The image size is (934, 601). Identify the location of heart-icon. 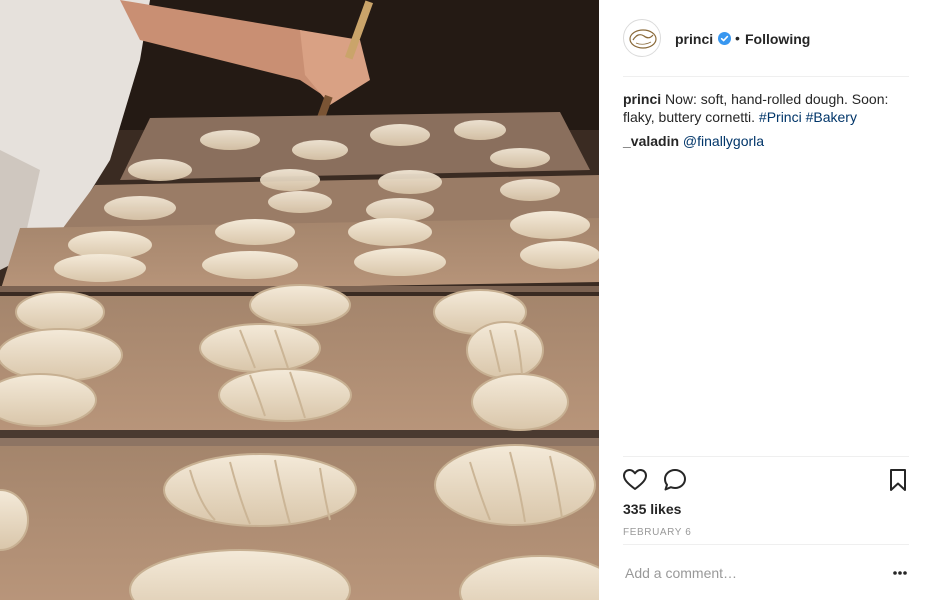
(635, 480).